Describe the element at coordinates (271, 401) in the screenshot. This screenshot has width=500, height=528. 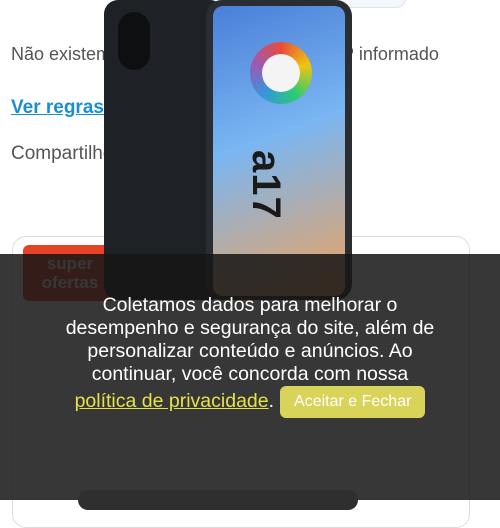
I see `cookie-message-end: .` at that location.